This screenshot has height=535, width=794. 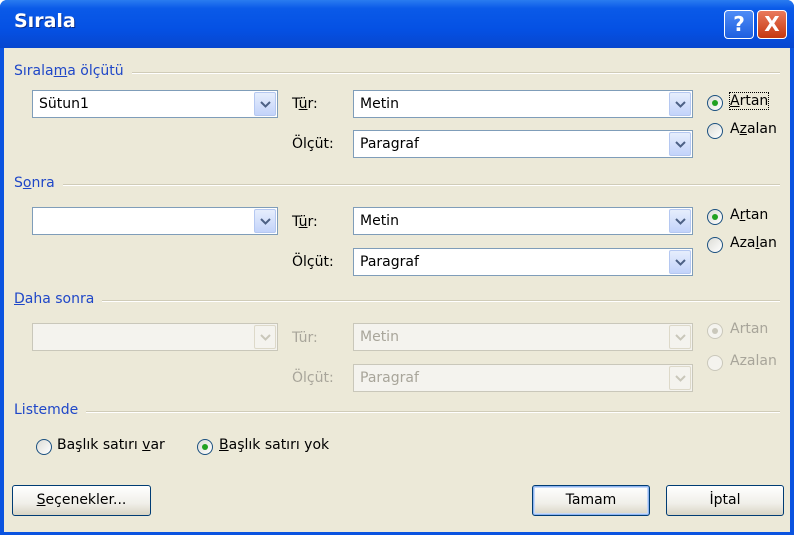 What do you see at coordinates (111, 445) in the screenshot?
I see `header-row-label: Başlık satırı var` at bounding box center [111, 445].